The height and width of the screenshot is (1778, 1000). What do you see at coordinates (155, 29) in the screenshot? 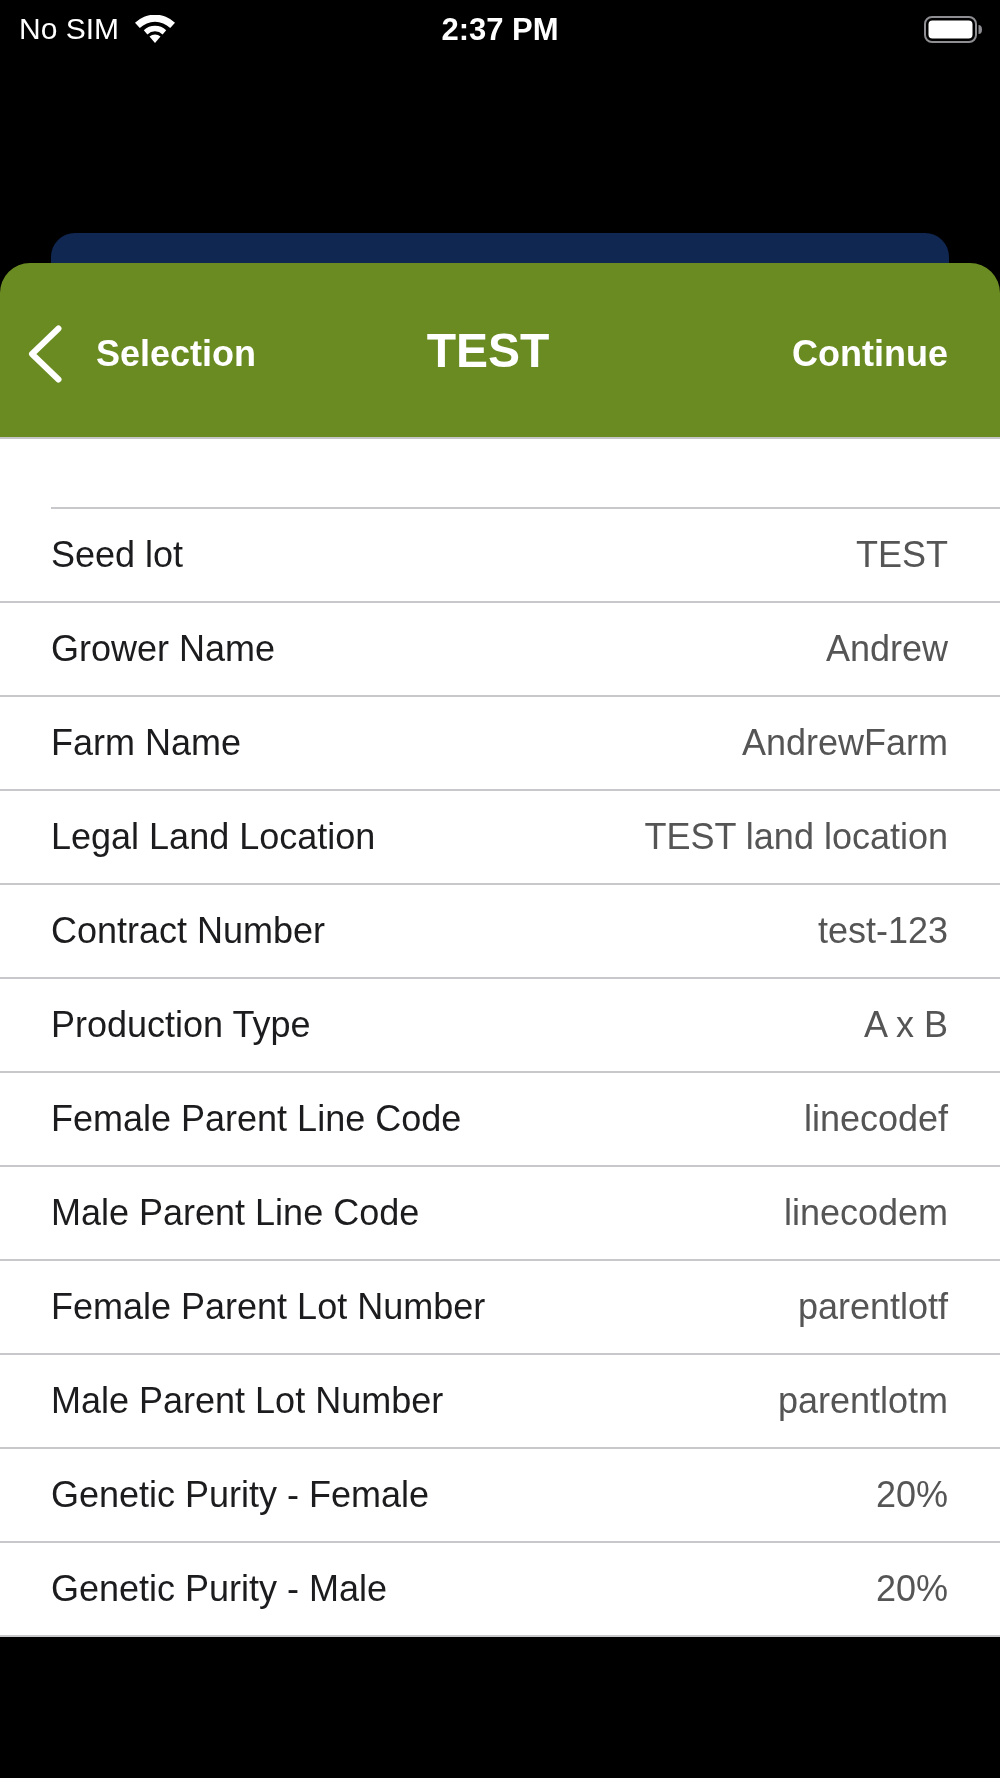
I see `wifi-icon` at bounding box center [155, 29].